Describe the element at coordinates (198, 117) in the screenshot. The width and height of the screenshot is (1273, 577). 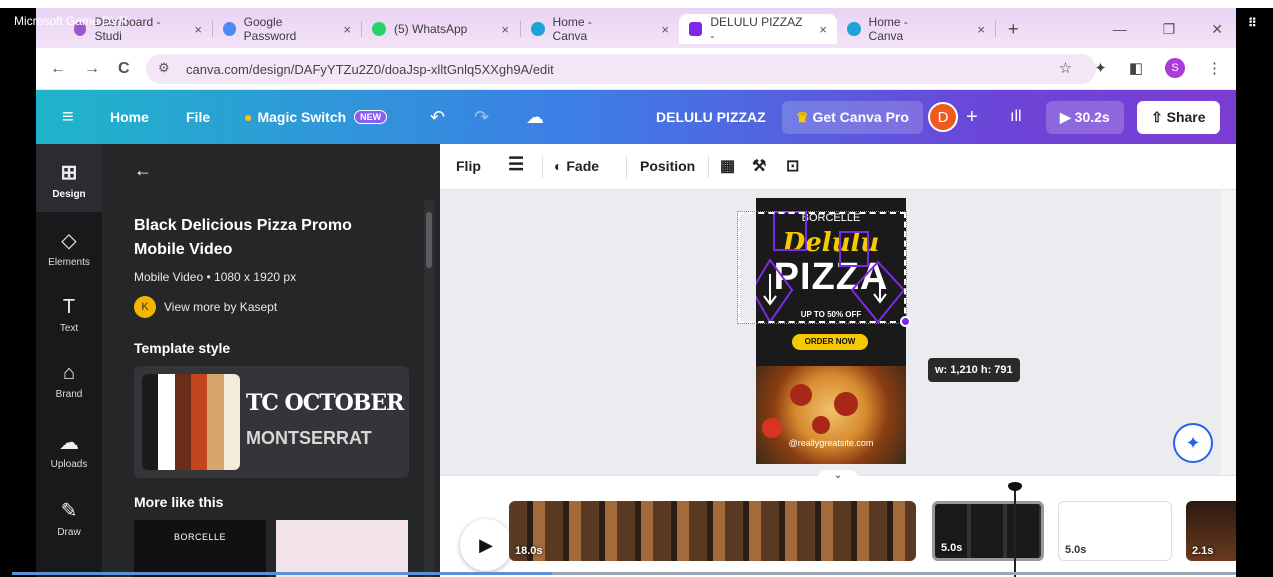
I see `file-button: File` at that location.